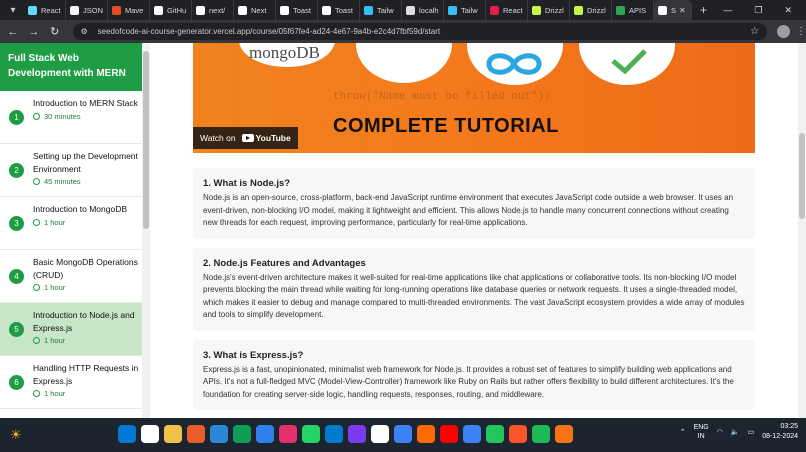 This screenshot has height=452, width=806. Describe the element at coordinates (146, 230) in the screenshot. I see `sidebar-scrollbar` at that location.